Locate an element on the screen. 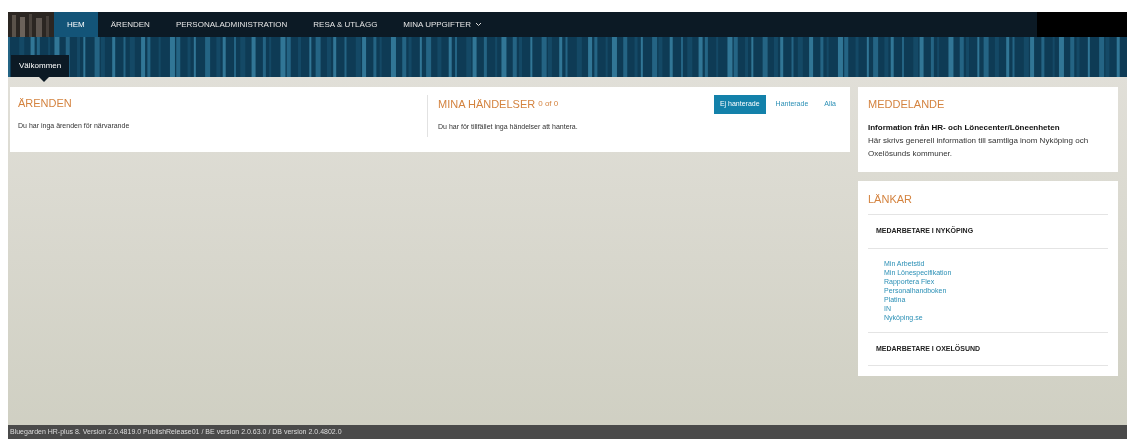 This screenshot has width=1127, height=439. message-heading: Information från HR- och Lönecenter/Löneenheten is located at coordinates (964, 127).